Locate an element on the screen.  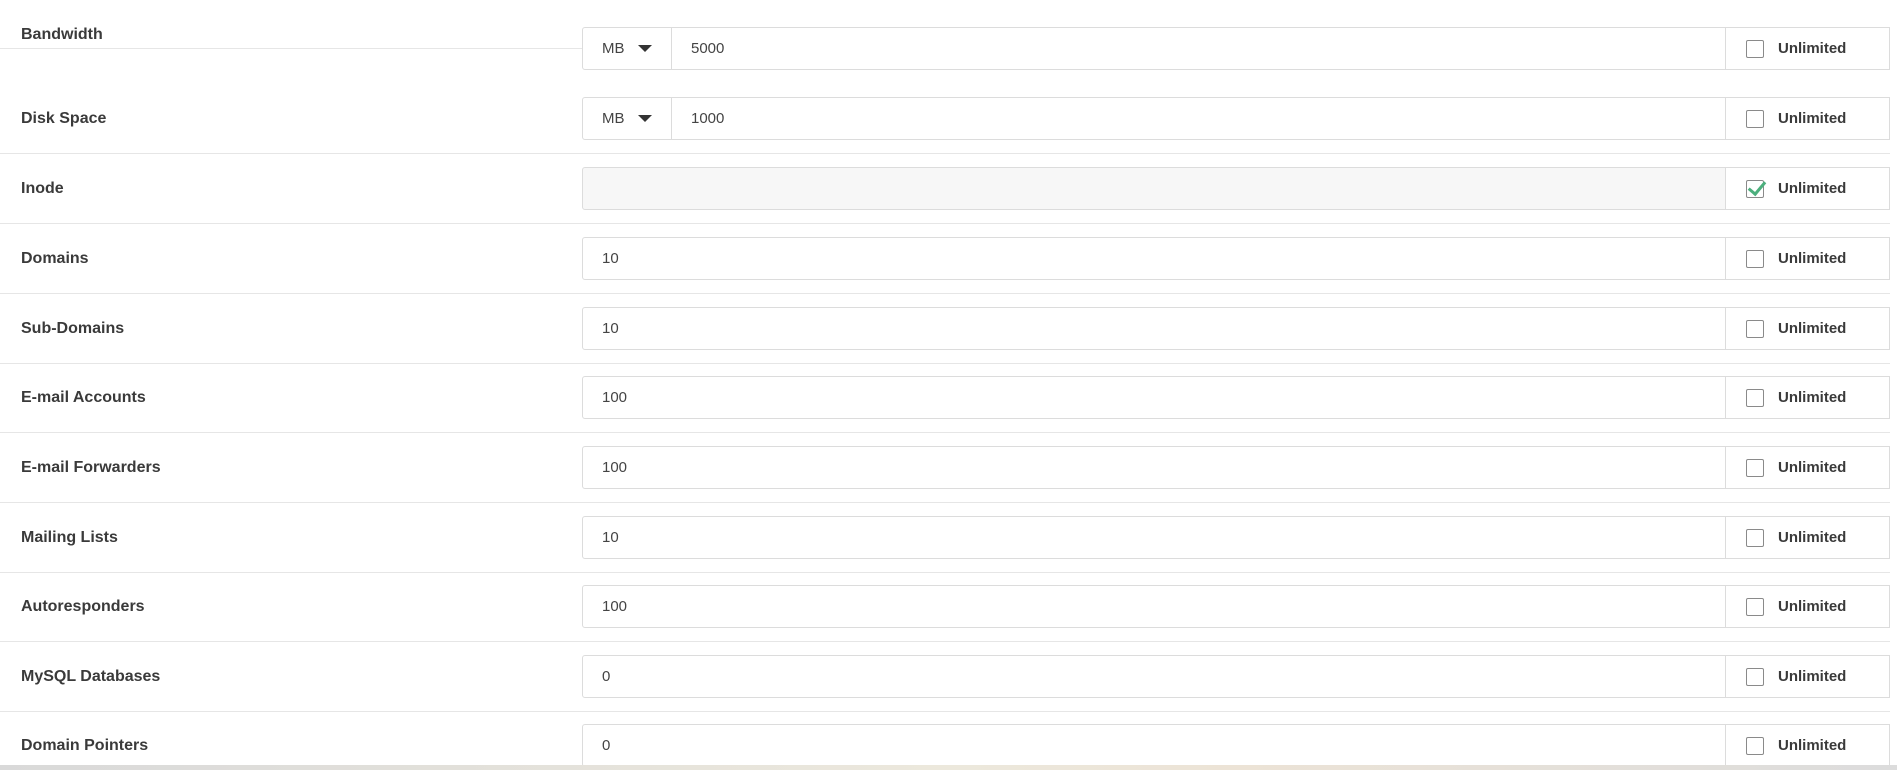
row-label: Disk Space is located at coordinates (64, 118).